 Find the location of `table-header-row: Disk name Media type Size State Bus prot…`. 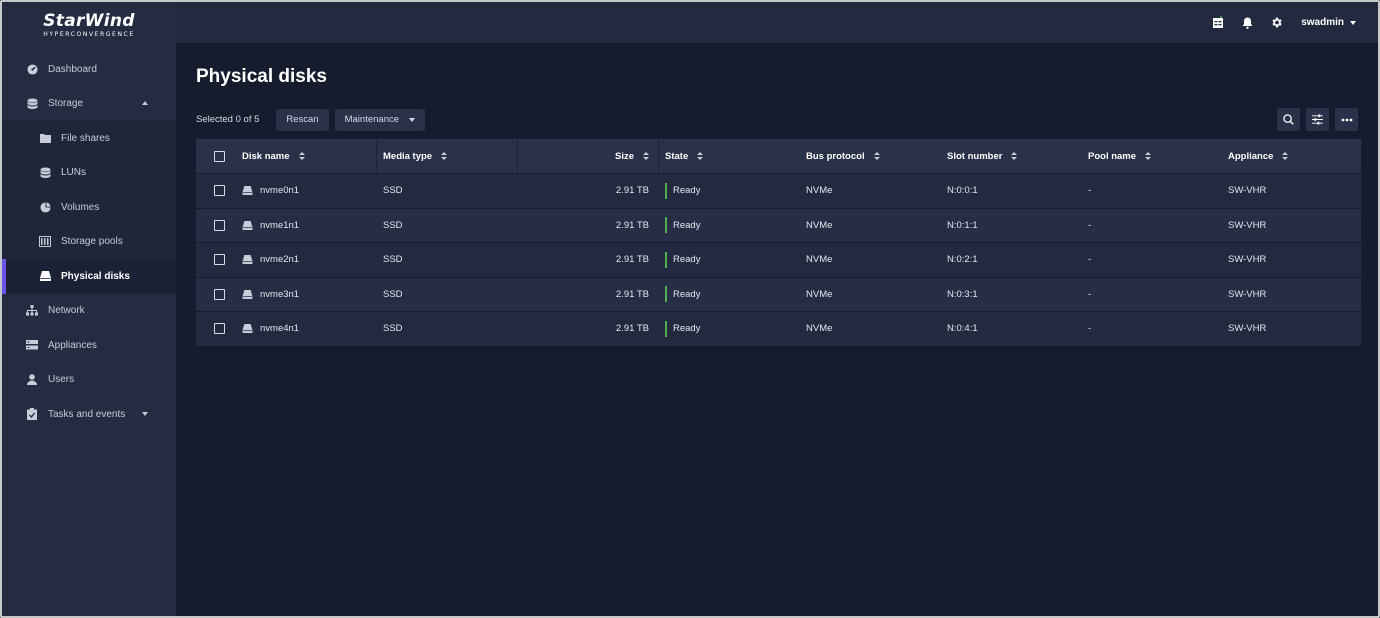

table-header-row: Disk name Media type Size State Bus prot… is located at coordinates (778, 156).